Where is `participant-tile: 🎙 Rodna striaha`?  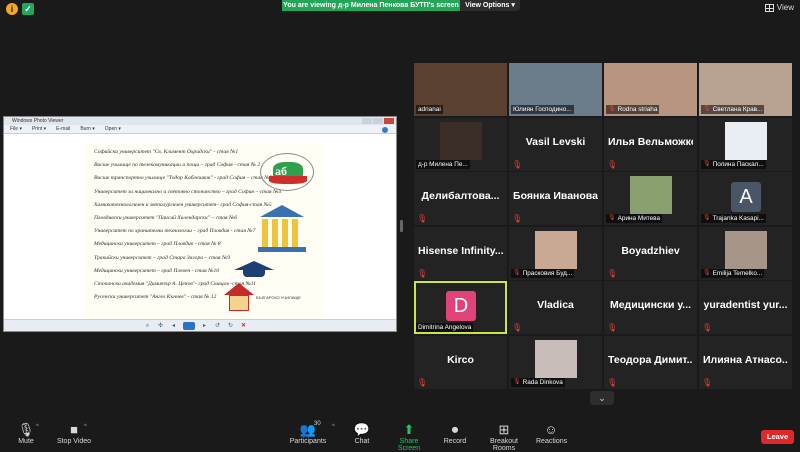
participant-tile: 🎙 Rodna striaha is located at coordinates (650, 89).